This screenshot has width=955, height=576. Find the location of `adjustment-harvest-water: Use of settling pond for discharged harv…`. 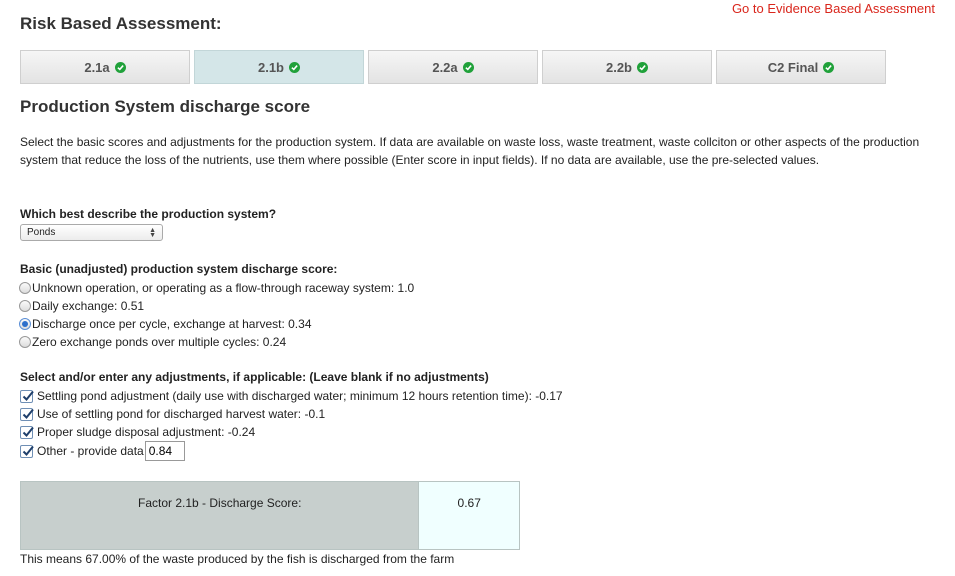

adjustment-harvest-water: Use of settling pond for discharged harv… is located at coordinates (172, 414).